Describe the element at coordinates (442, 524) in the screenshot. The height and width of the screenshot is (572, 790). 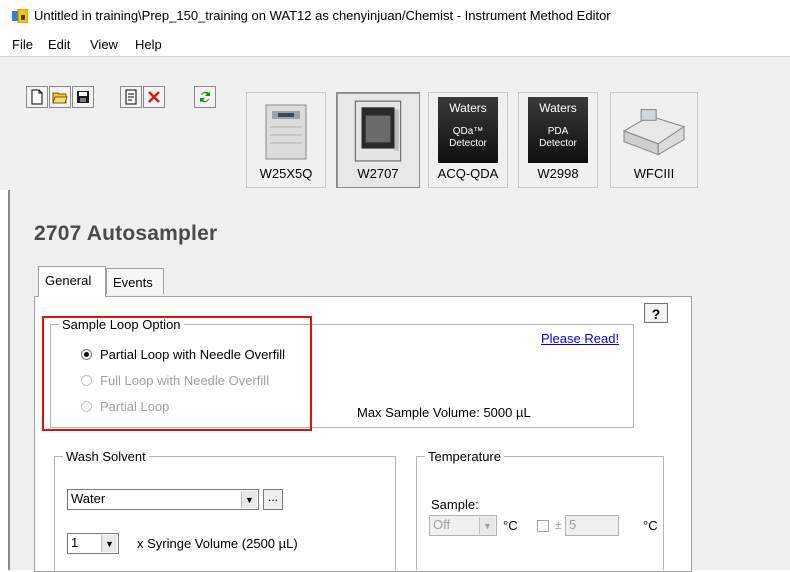
I see `sample-temperature-value: Off` at that location.